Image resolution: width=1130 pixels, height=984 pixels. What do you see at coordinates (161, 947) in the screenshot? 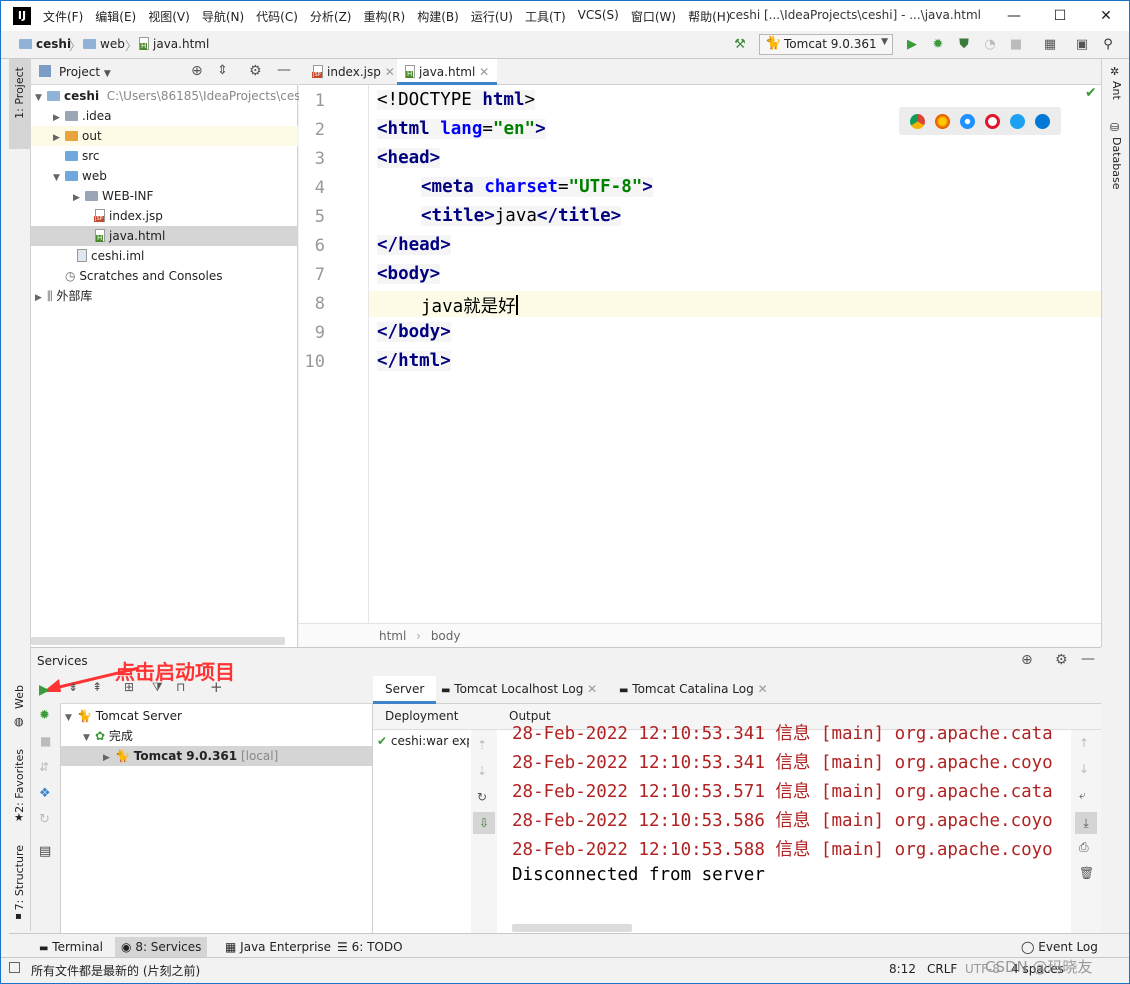
I see `tab-services: ◉ 8: Services` at bounding box center [161, 947].